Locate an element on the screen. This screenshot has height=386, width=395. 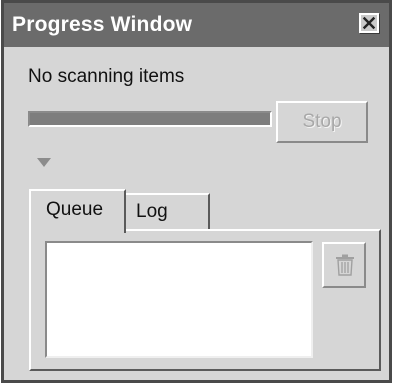
delete-button is located at coordinates (344, 265).